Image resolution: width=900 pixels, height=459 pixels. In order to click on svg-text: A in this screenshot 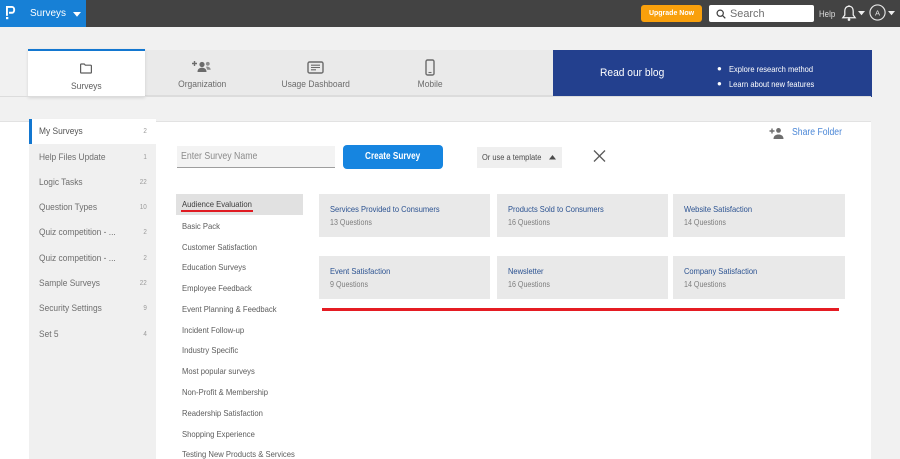, I will do `click(878, 12)`.